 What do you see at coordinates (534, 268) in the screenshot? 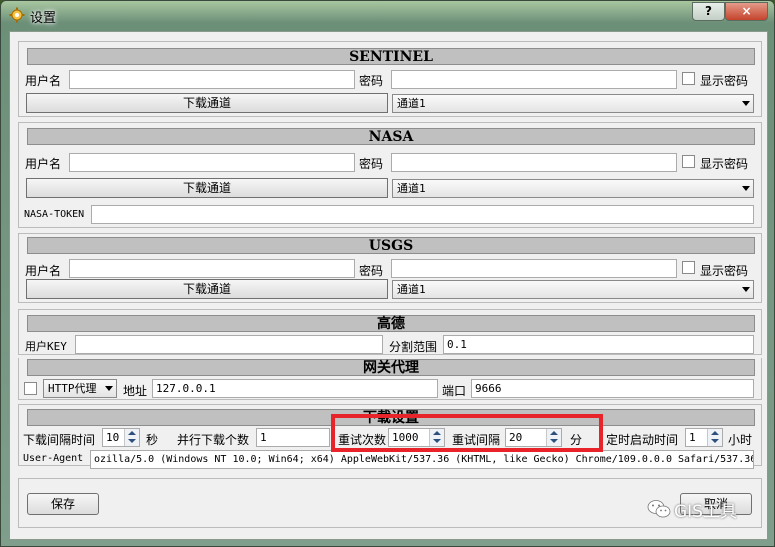
I see `usgs-password-input` at bounding box center [534, 268].